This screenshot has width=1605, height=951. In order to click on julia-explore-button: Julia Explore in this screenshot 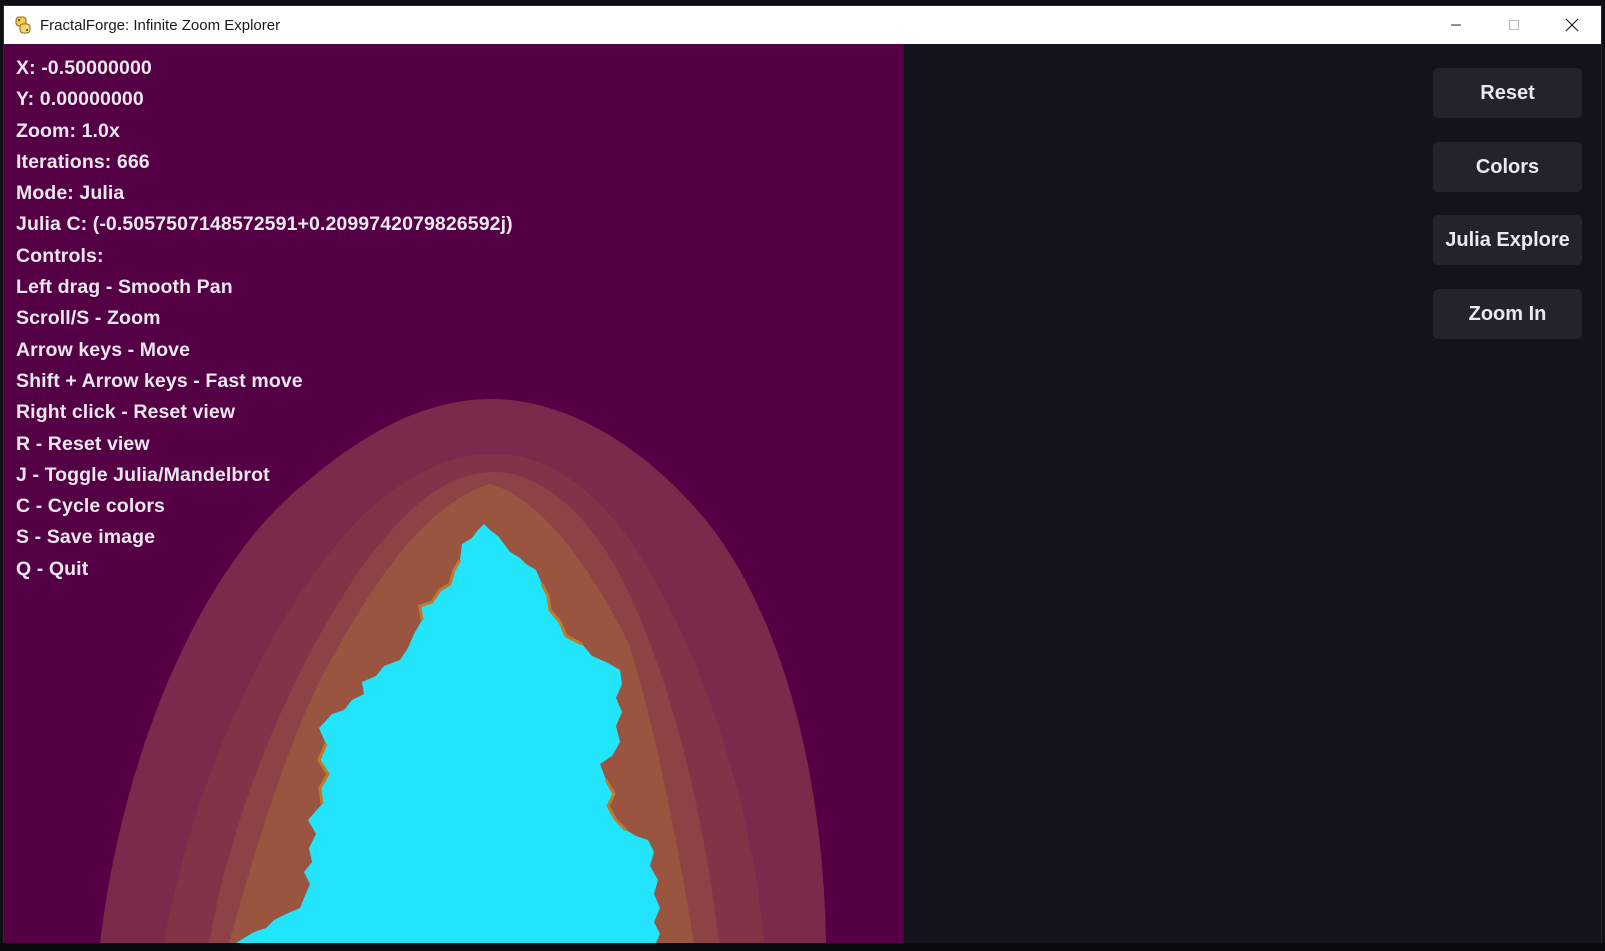, I will do `click(1507, 240)`.